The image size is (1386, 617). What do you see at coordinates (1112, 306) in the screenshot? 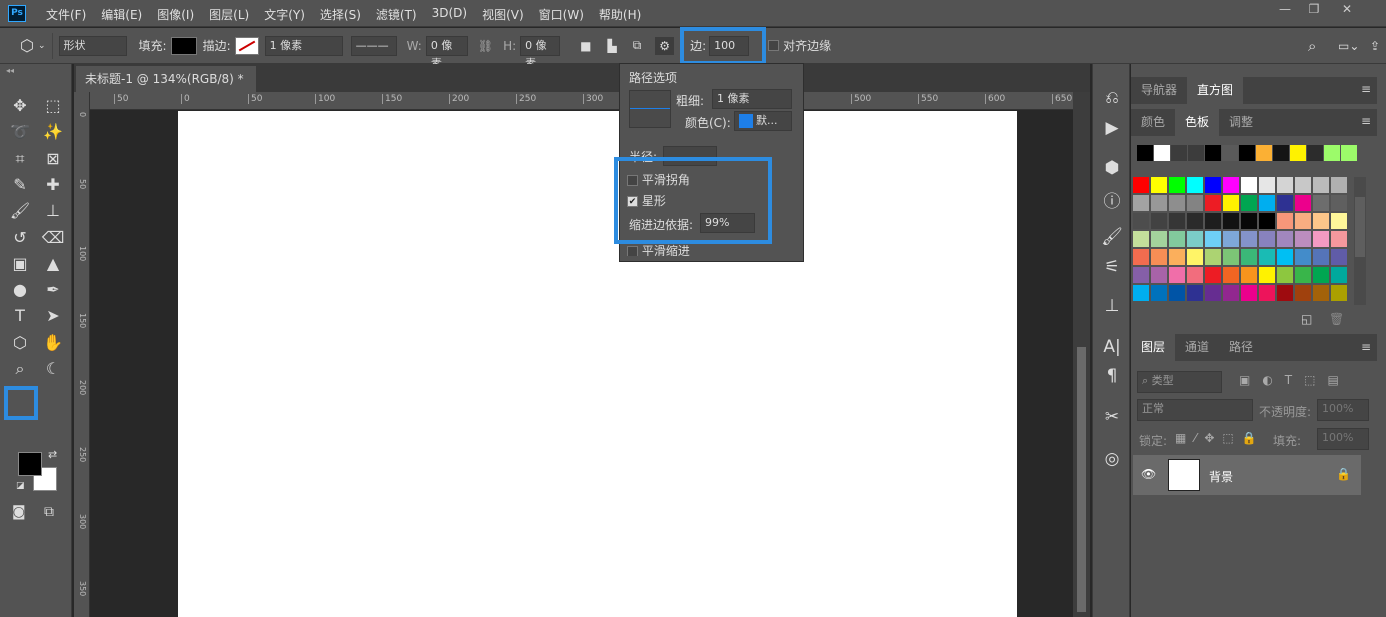
I see `clone-source-icon: ⊥` at bounding box center [1112, 306].